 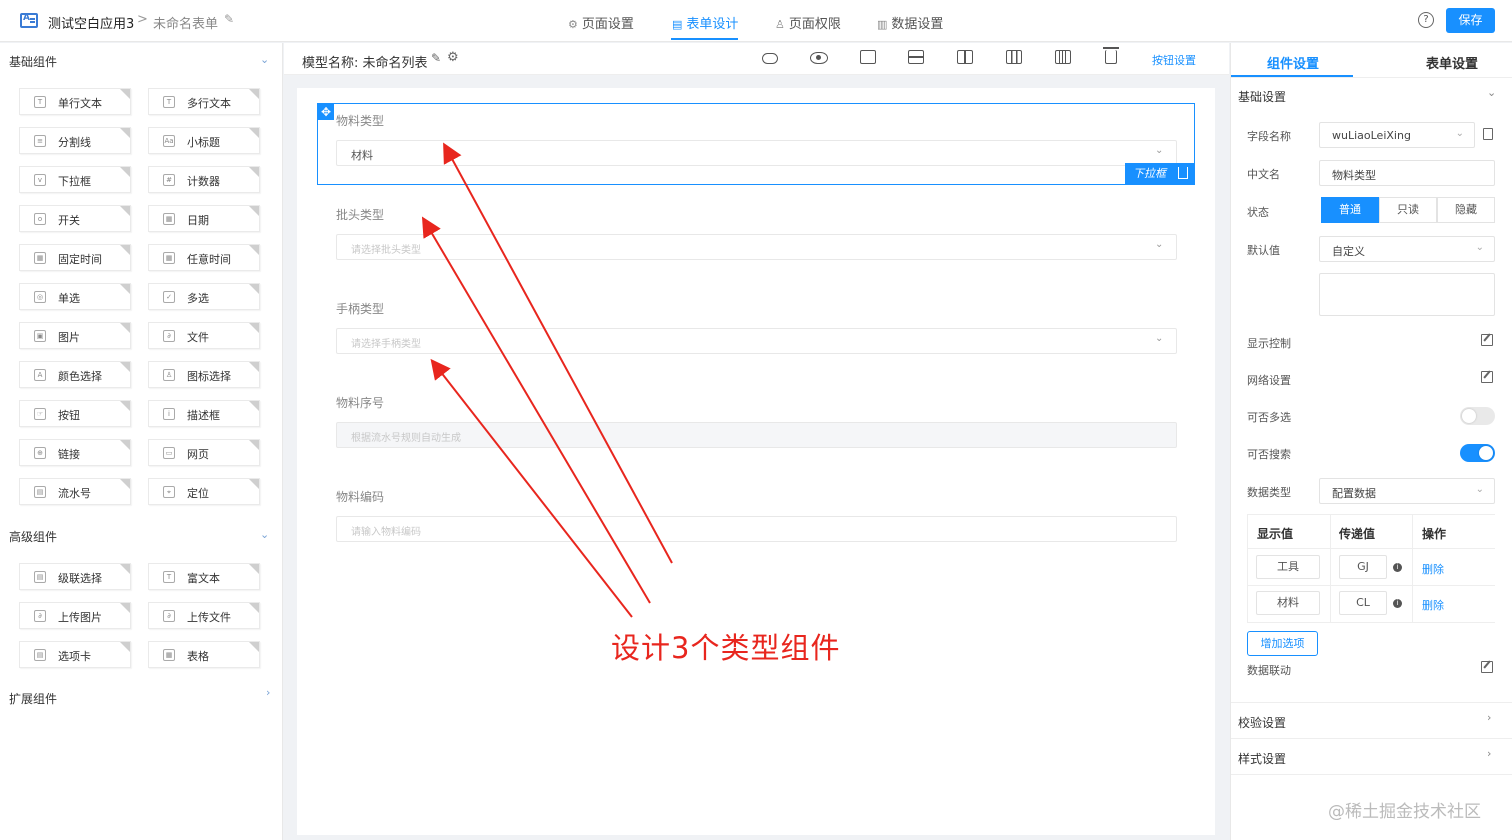 What do you see at coordinates (75, 374) in the screenshot?
I see `component-item: A 颜色选择` at bounding box center [75, 374].